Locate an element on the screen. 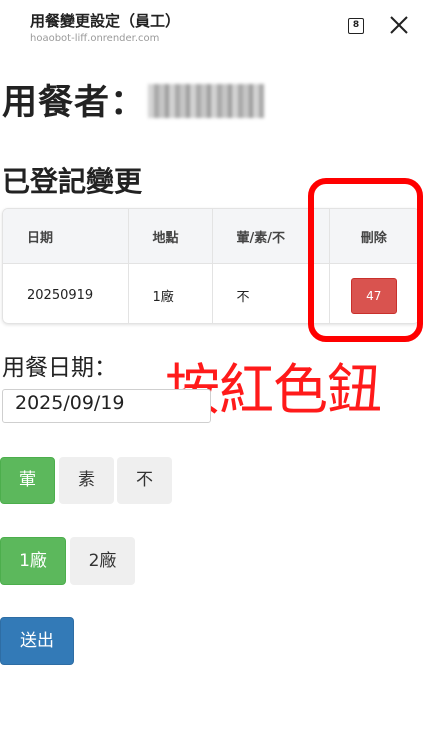 The width and height of the screenshot is (429, 748). app-url: hoaobot-liff.onrender.com is located at coordinates (95, 38).